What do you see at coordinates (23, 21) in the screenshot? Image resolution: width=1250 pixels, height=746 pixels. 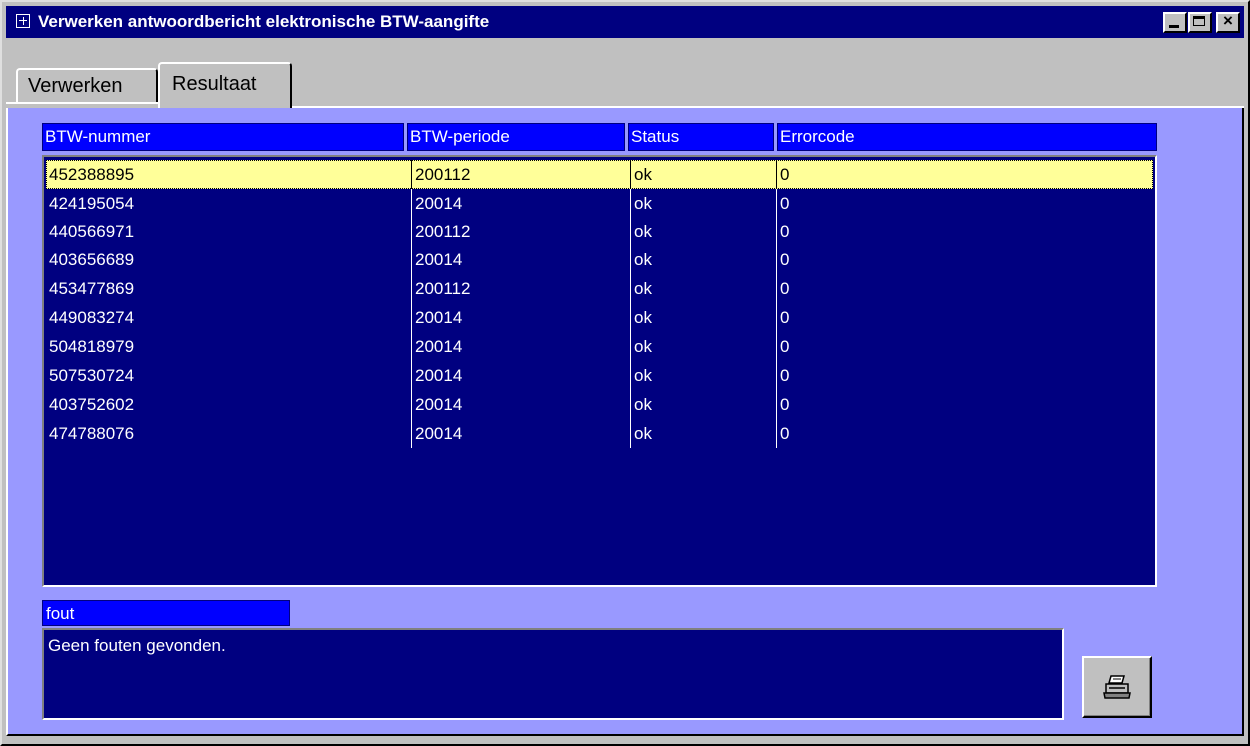 I see `form-icon` at bounding box center [23, 21].